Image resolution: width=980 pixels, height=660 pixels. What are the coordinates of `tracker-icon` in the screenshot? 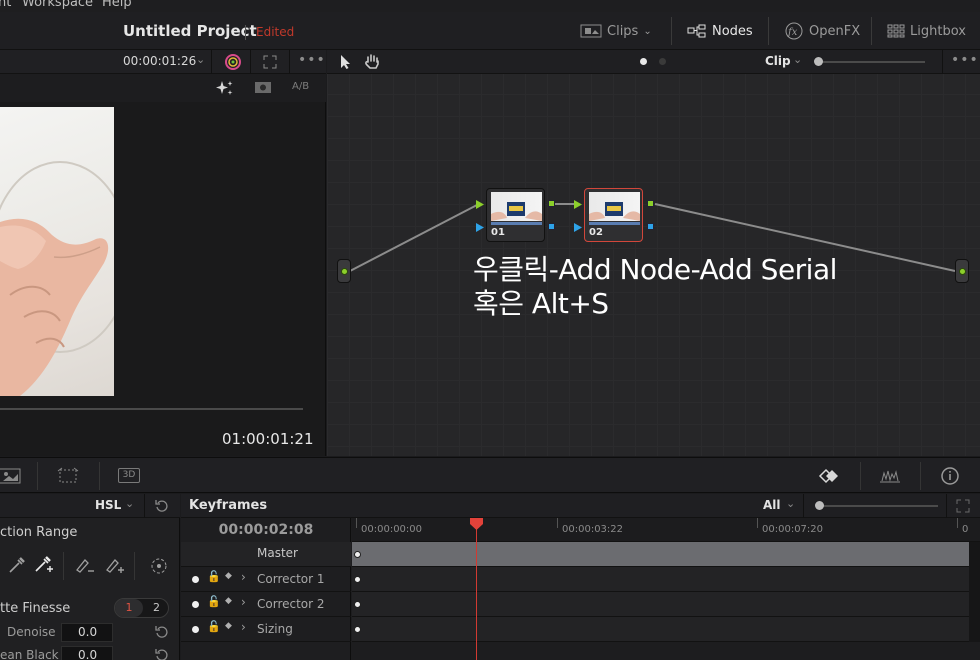 It's located at (68, 476).